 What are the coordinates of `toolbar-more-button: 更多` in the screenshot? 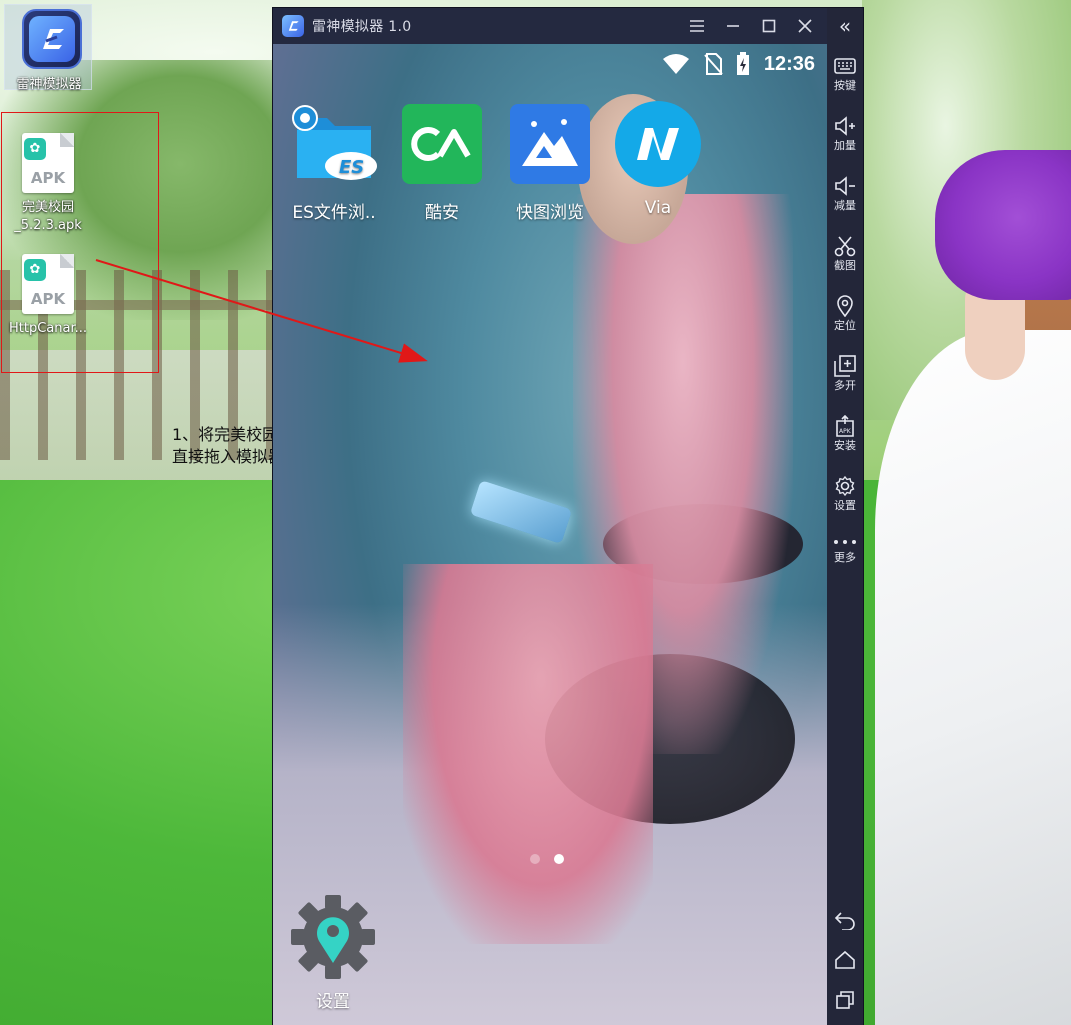 It's located at (845, 549).